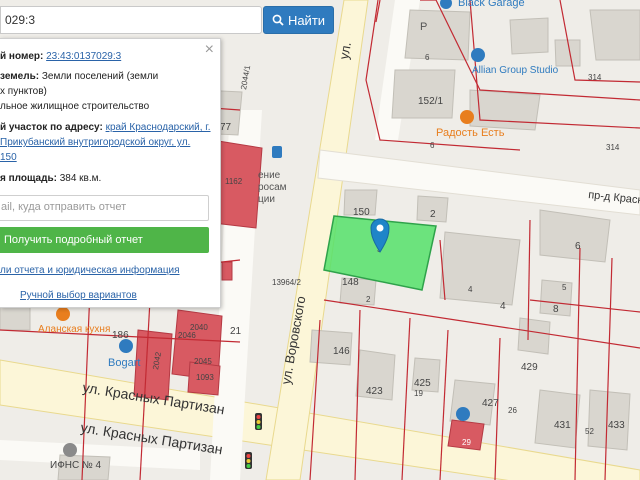 Image resolution: width=640 pixels, height=480 pixels. I want to click on house-number: 146, so click(341, 351).